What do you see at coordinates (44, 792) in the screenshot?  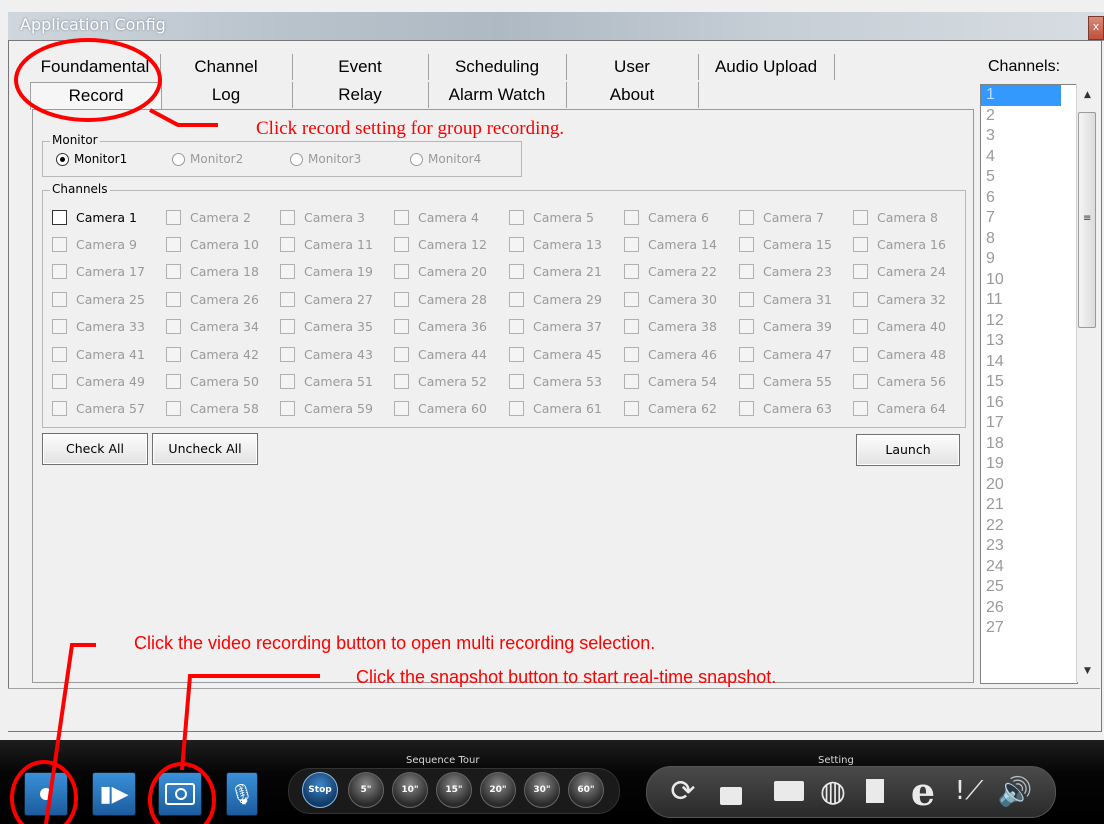 I see `highlight-record-button` at bounding box center [44, 792].